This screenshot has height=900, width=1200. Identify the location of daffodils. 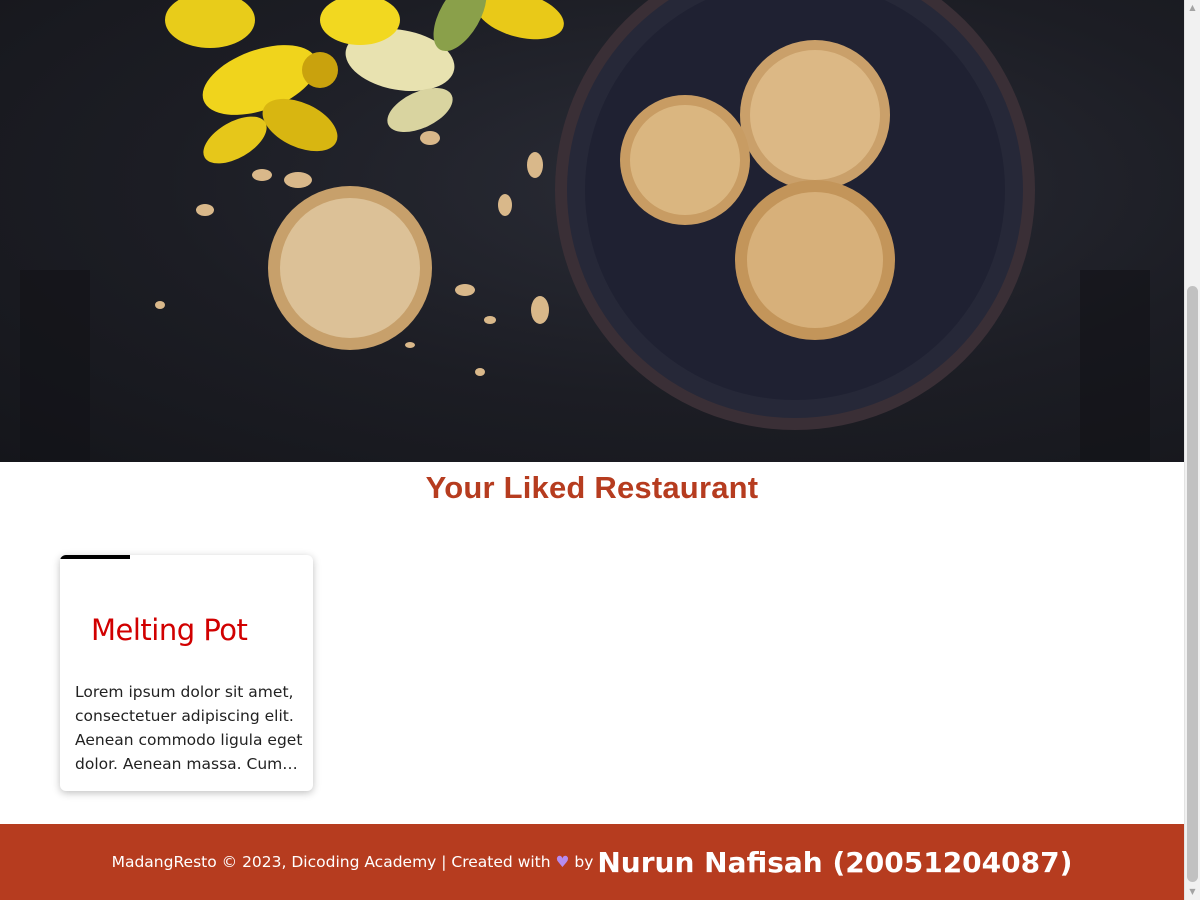
(364, 82).